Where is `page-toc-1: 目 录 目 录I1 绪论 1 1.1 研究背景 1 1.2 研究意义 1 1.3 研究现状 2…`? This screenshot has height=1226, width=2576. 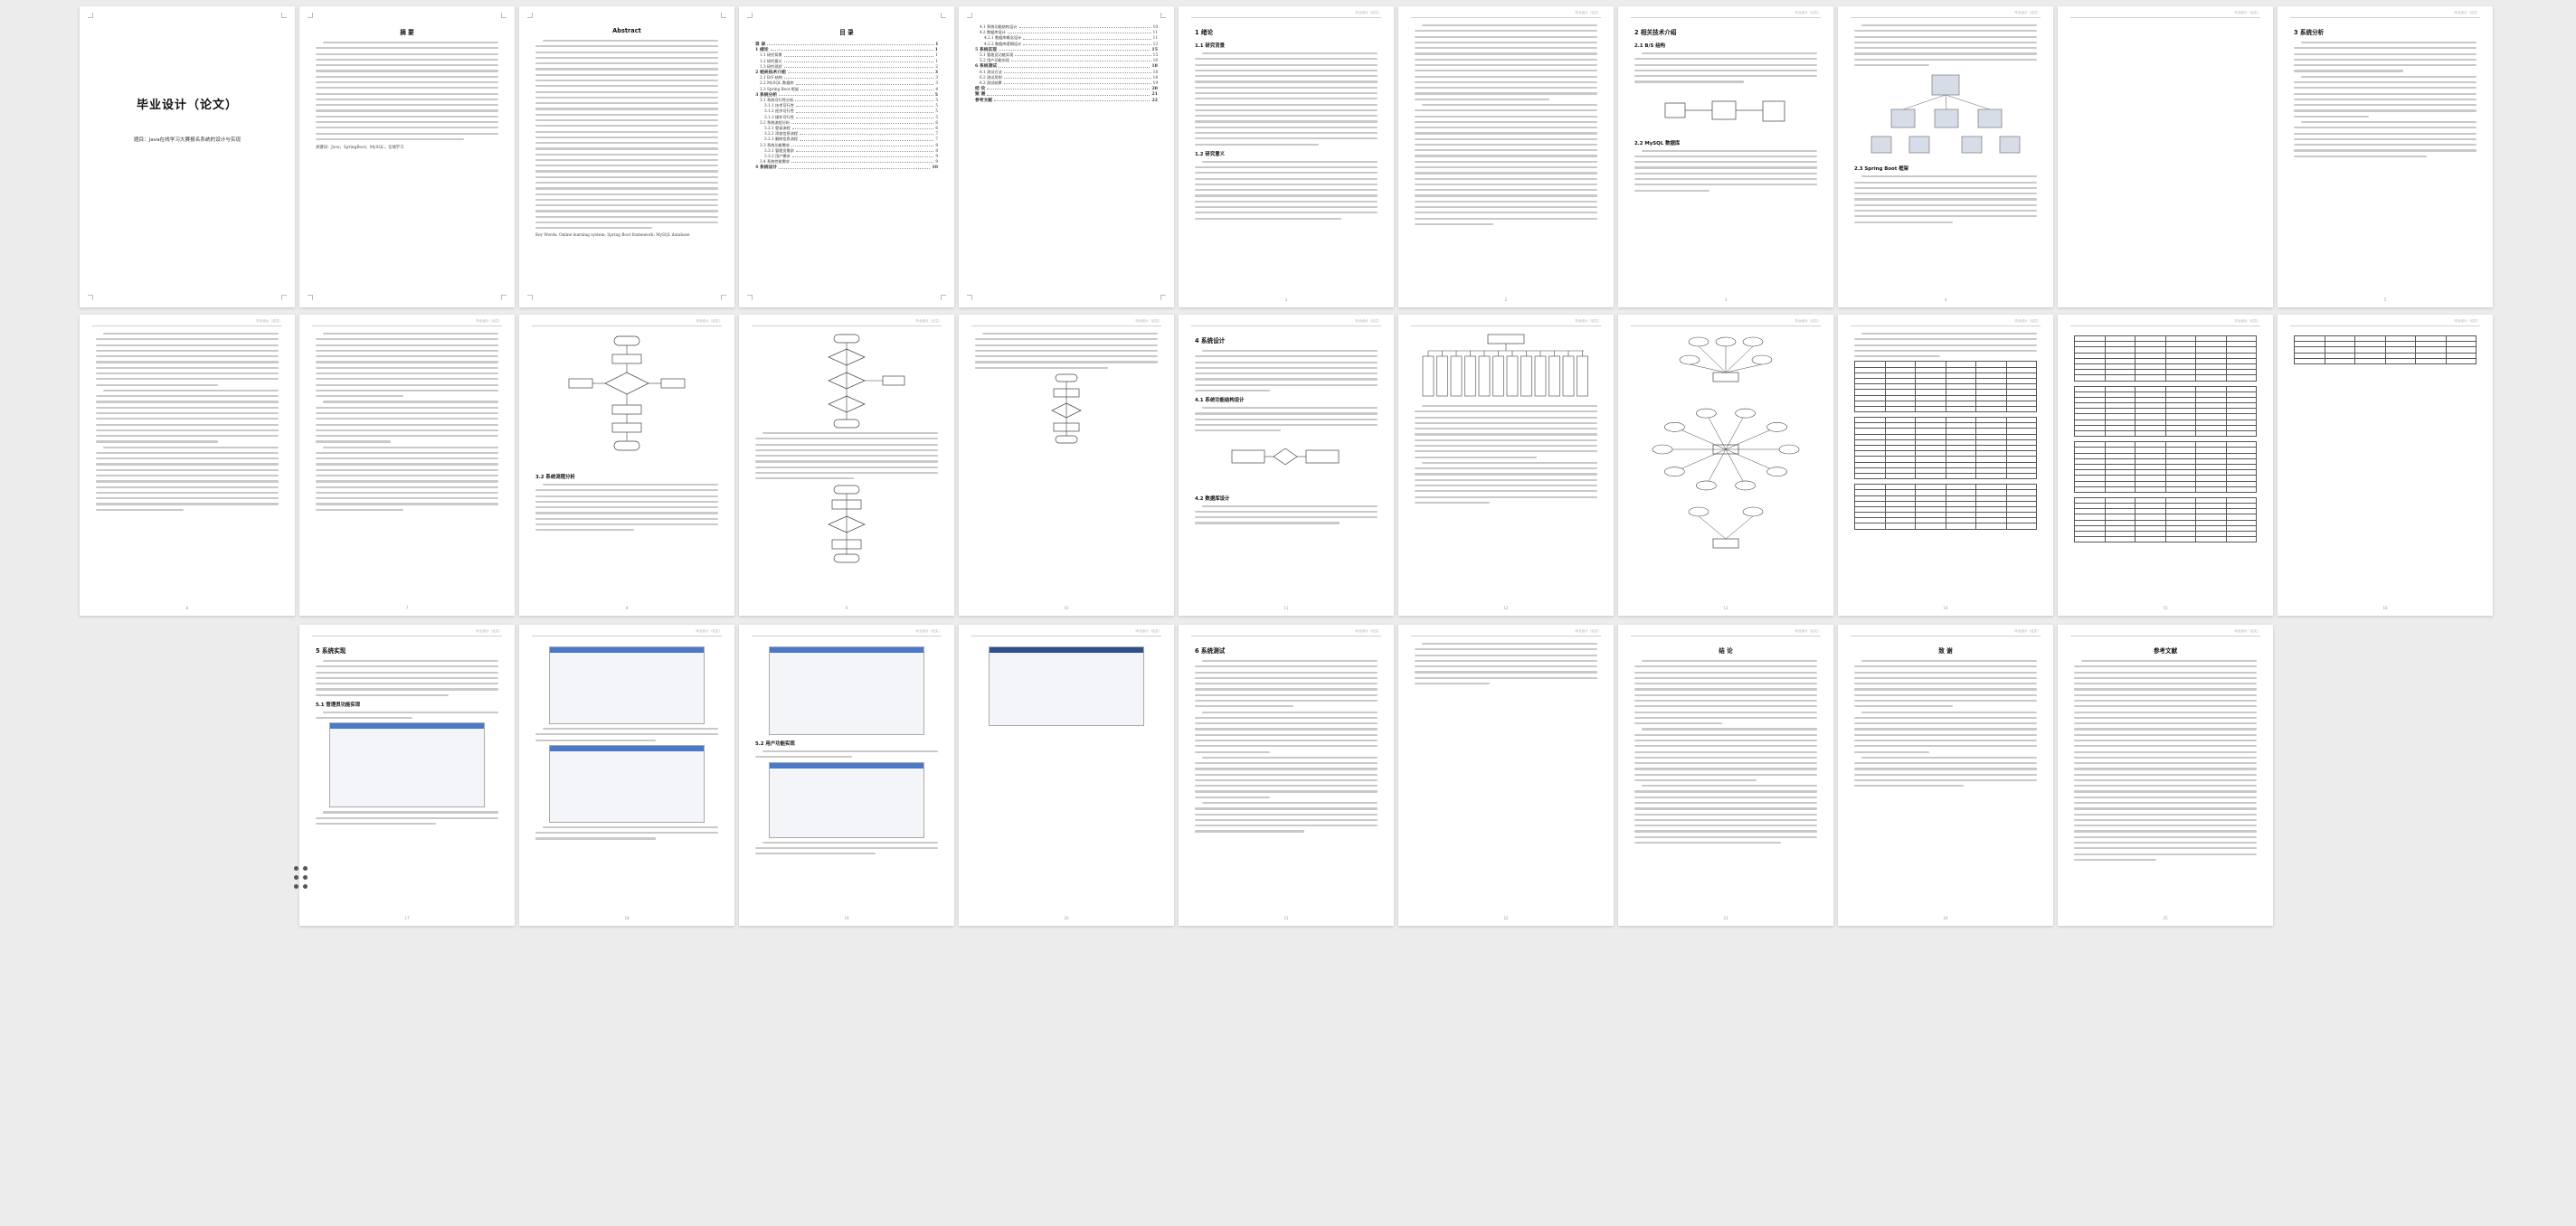 page-toc-1: 目 录 目 录I1 绪论 1 1.1 研究背景 1 1.2 研究意义 1 1.3 研究现状 2… is located at coordinates (847, 156).